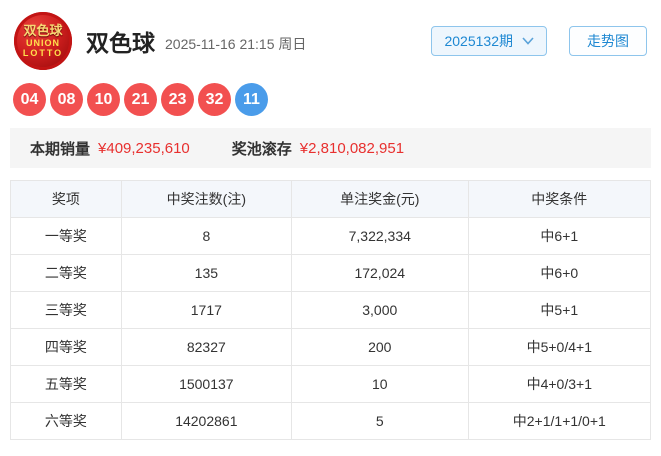  I want to click on table-cell: 中6+0, so click(559, 273).